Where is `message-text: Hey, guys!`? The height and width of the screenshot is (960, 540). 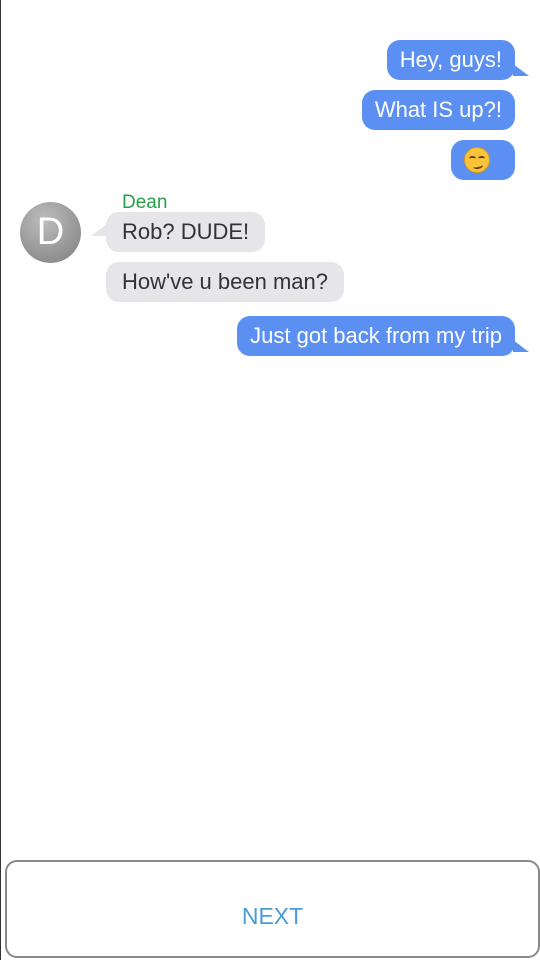
message-text: Hey, guys! is located at coordinates (450, 59).